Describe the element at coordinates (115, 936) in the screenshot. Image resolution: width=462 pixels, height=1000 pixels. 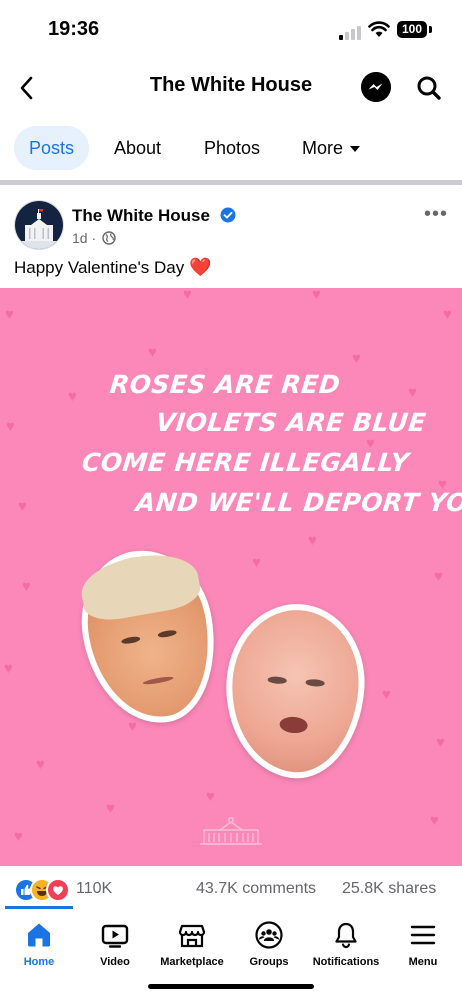
I see `video-icon` at that location.